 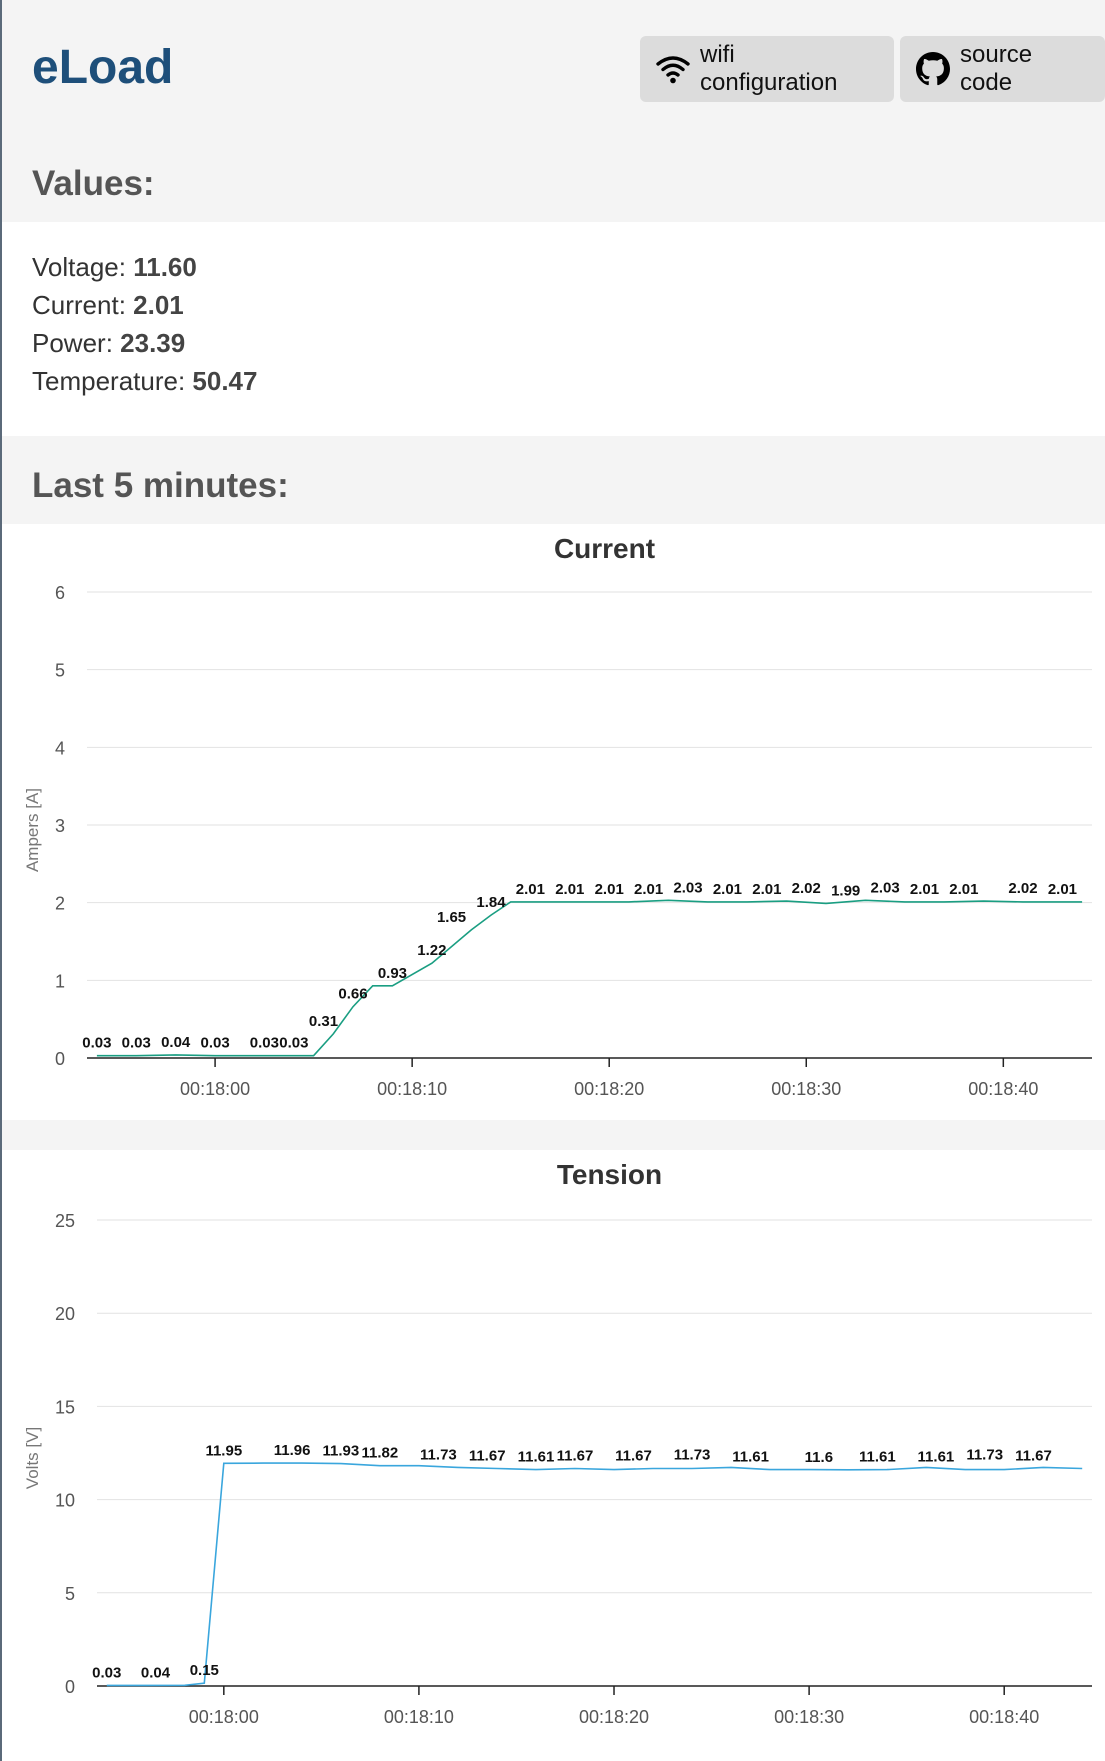 What do you see at coordinates (65, 1221) in the screenshot?
I see `y-tick-label: 25` at bounding box center [65, 1221].